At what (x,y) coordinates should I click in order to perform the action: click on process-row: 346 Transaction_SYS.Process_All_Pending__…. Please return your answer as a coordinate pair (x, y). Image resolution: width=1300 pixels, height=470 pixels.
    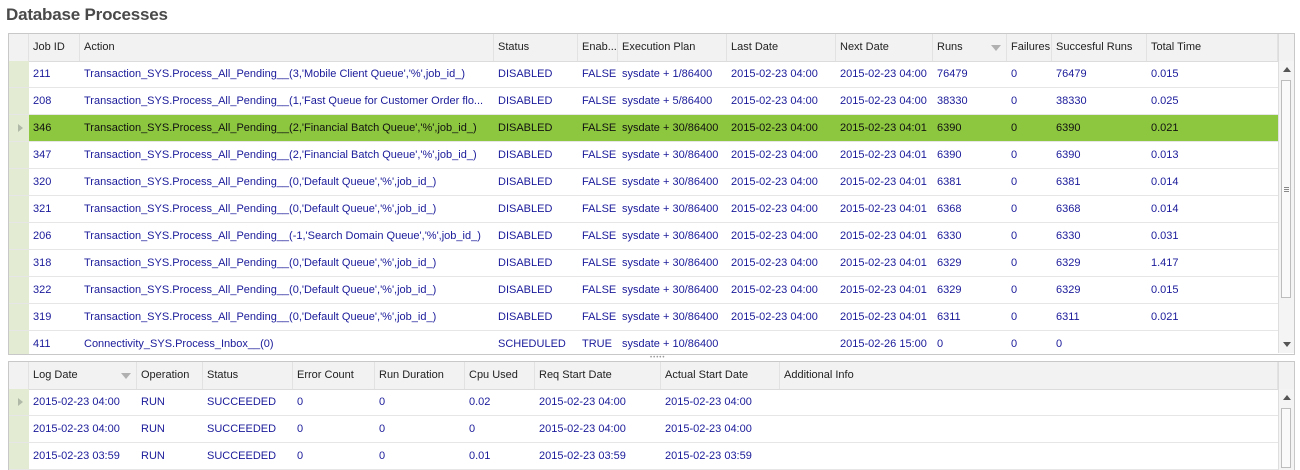
    Looking at the image, I should click on (643, 128).